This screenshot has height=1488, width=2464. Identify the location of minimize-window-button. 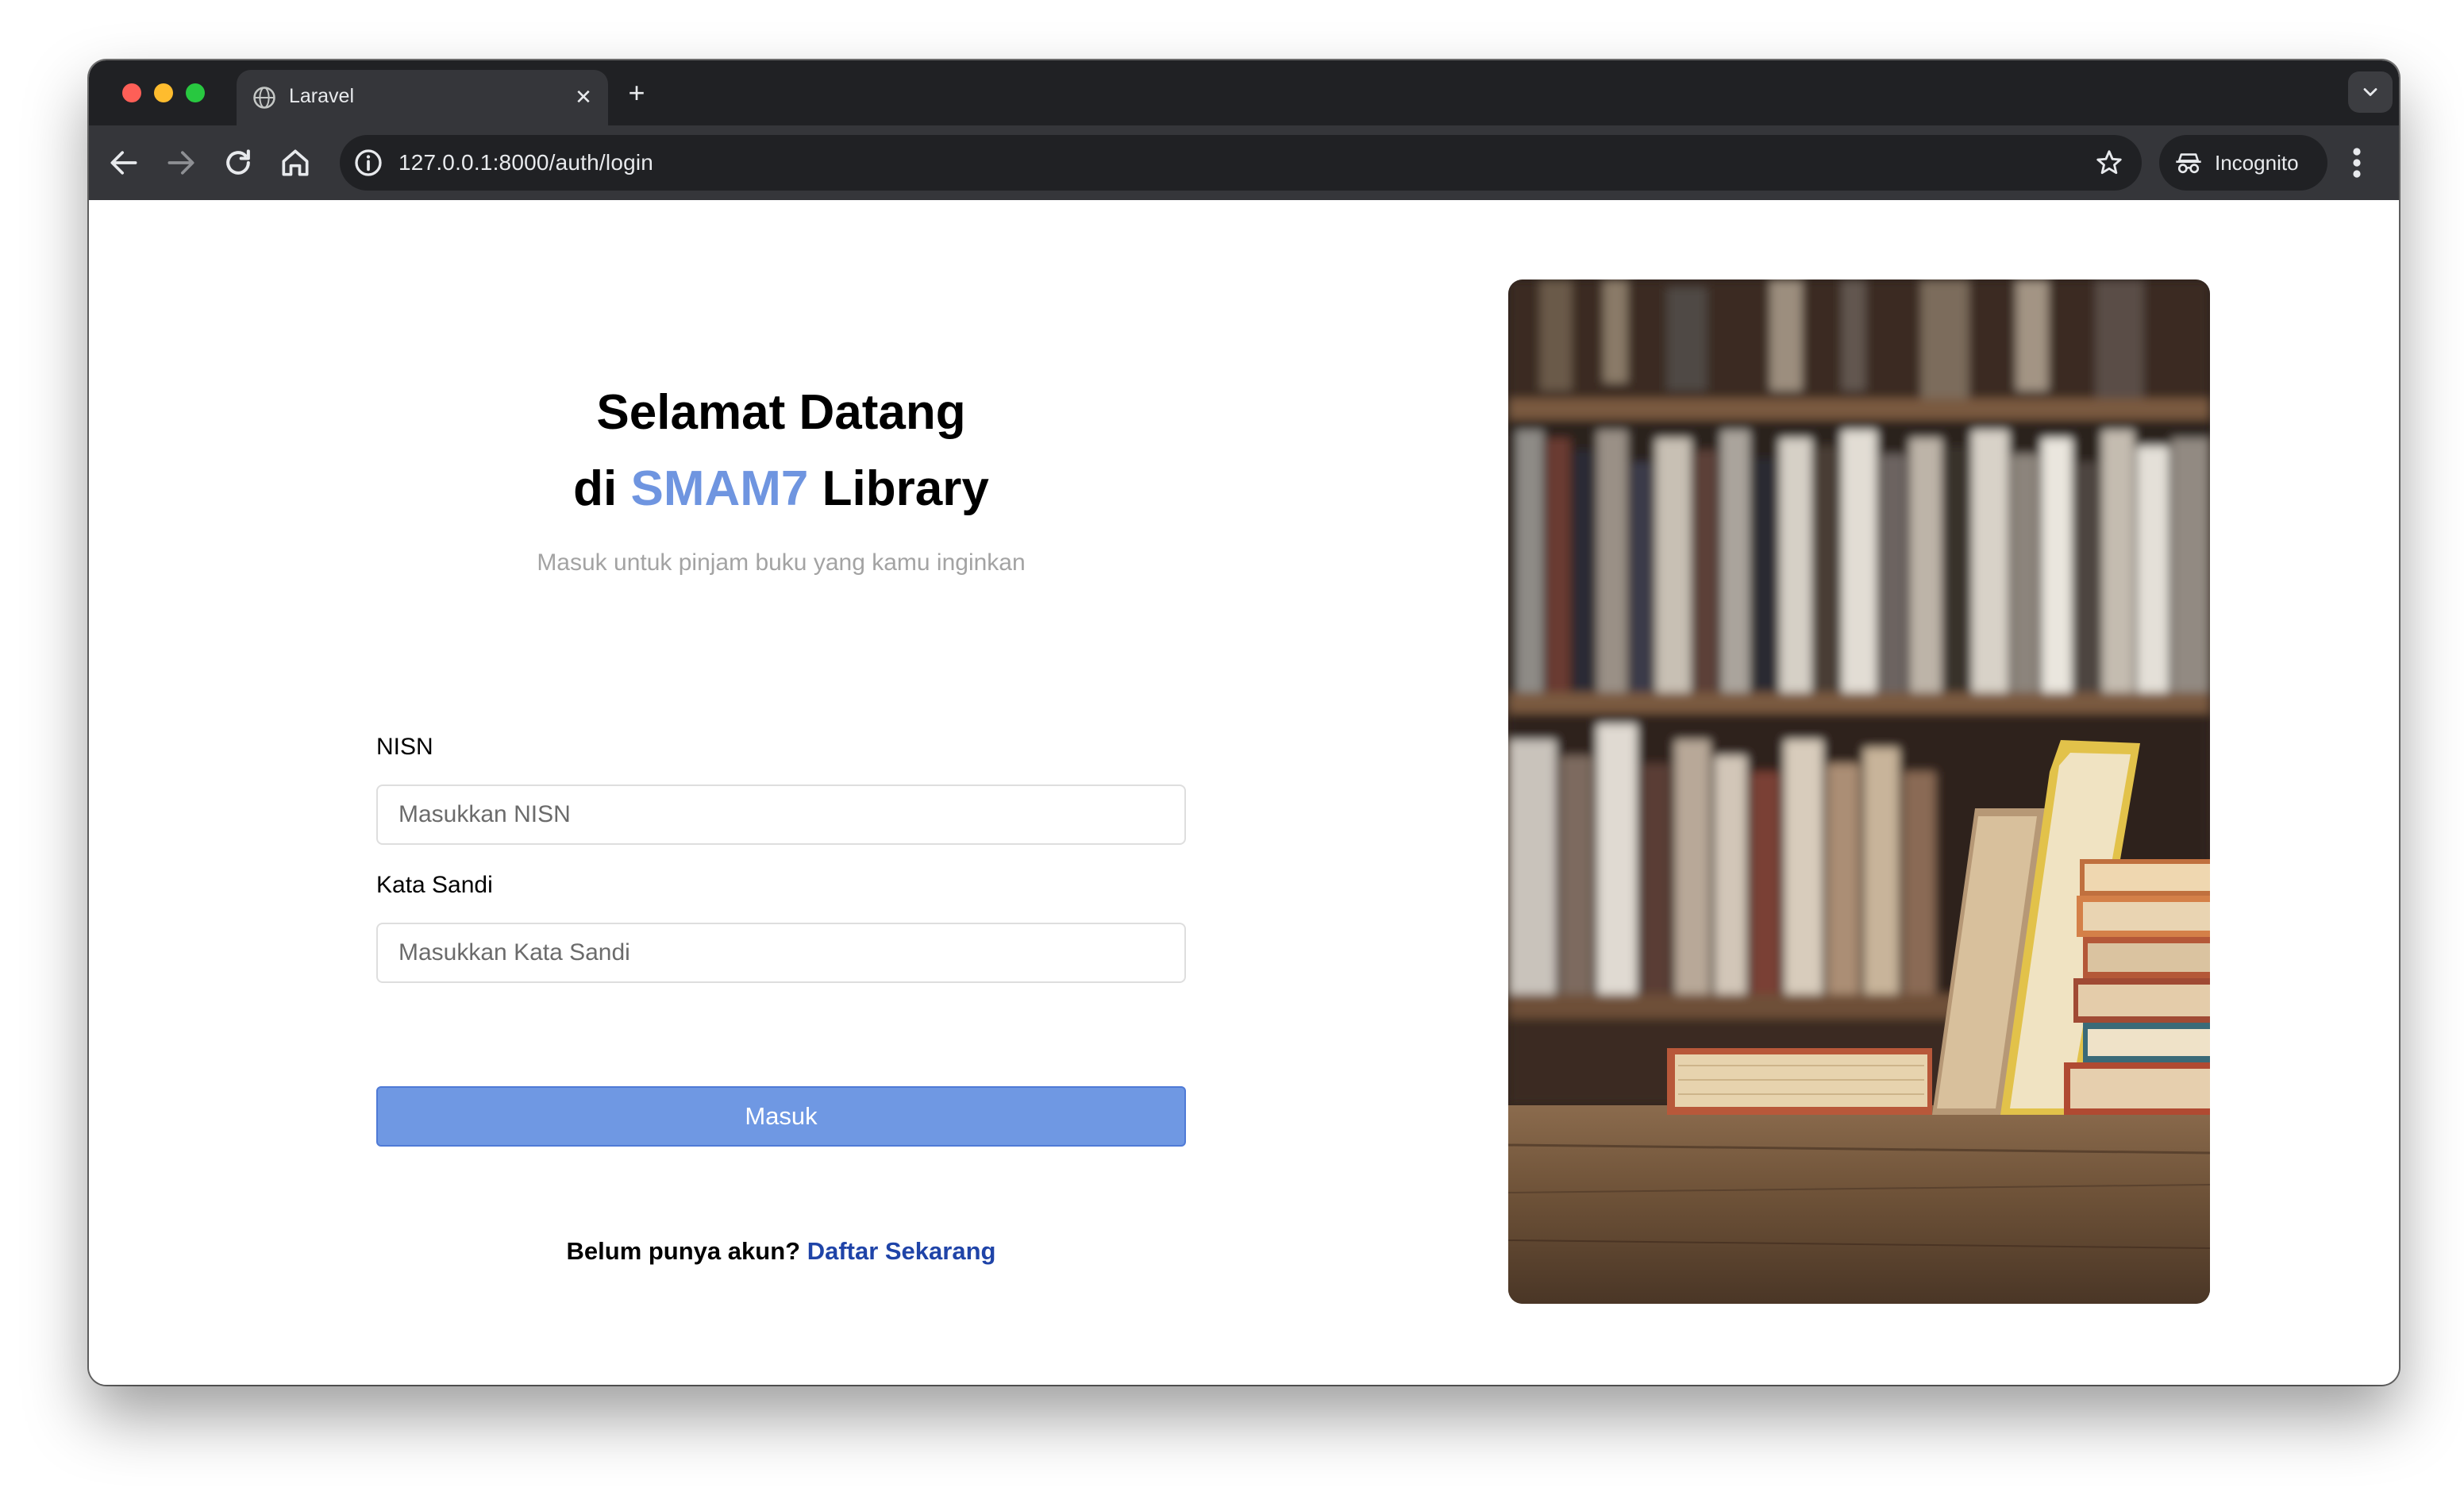
(163, 92).